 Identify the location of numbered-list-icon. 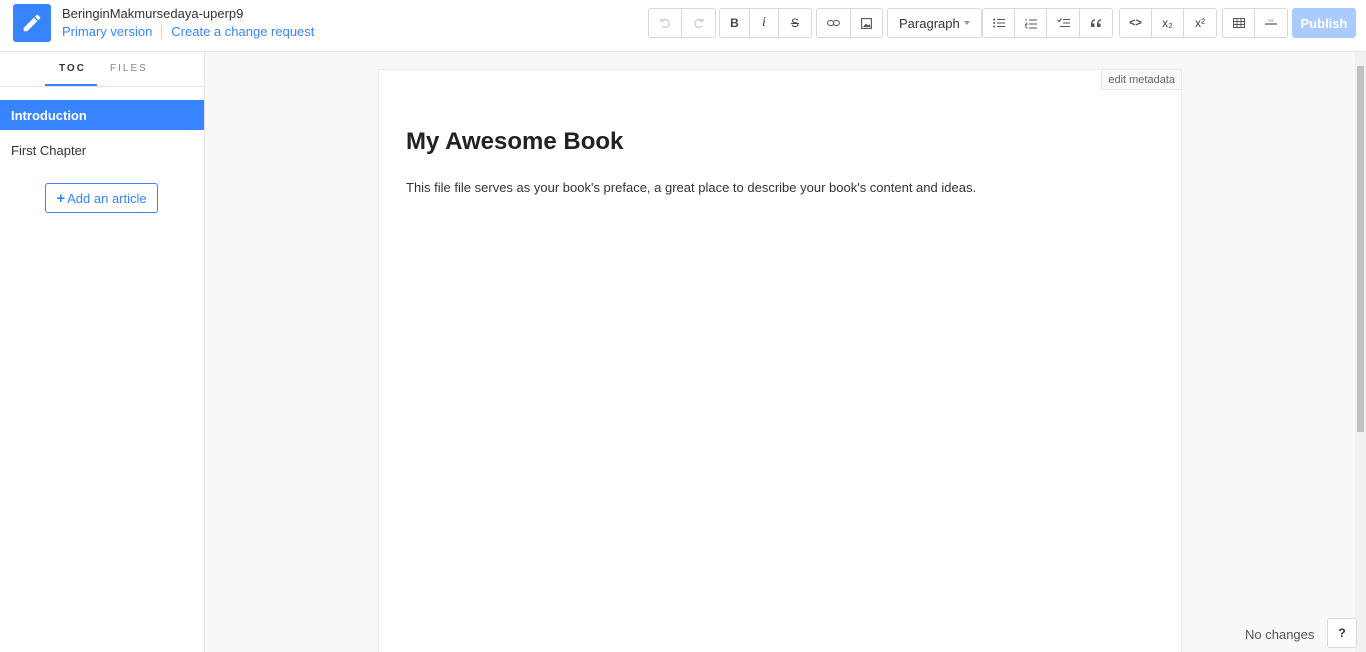
(1031, 23).